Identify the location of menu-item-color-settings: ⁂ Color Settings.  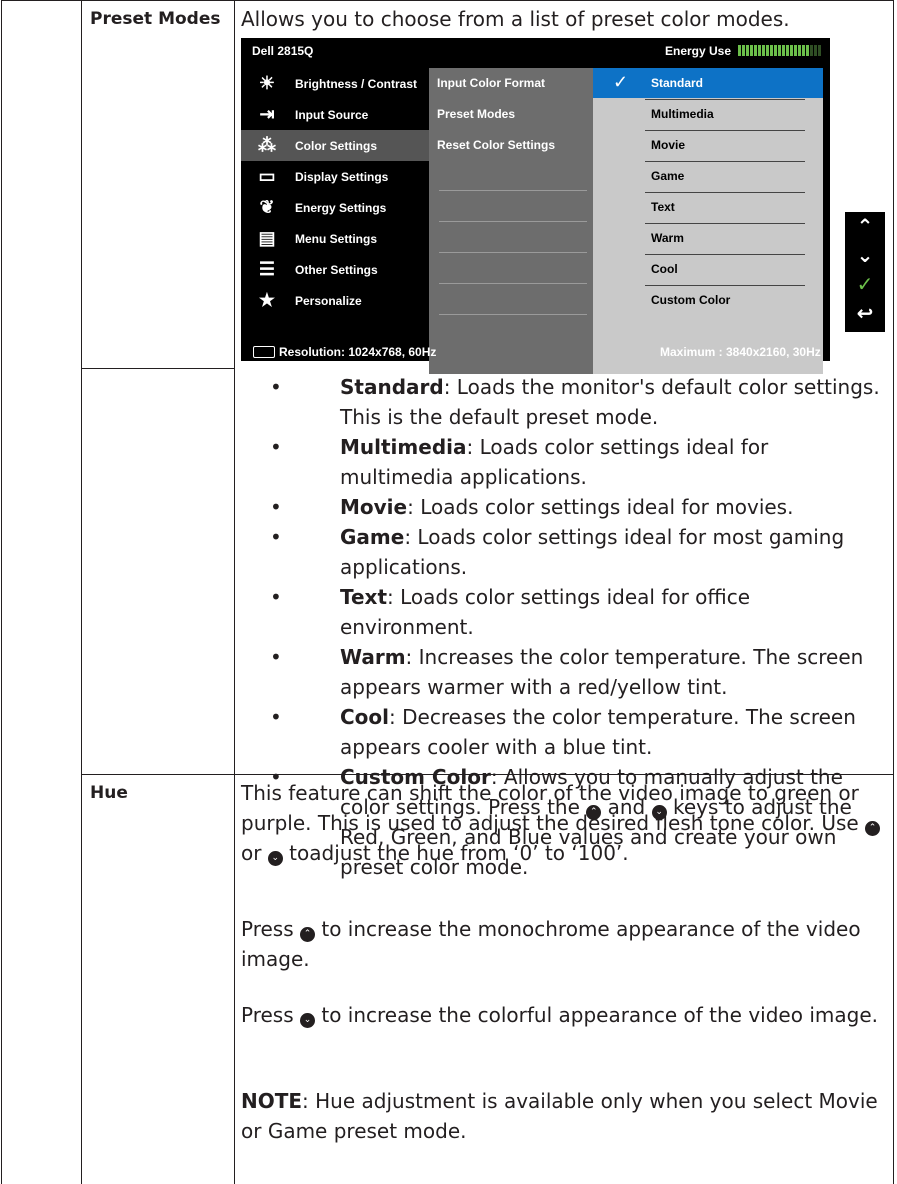
(335, 145).